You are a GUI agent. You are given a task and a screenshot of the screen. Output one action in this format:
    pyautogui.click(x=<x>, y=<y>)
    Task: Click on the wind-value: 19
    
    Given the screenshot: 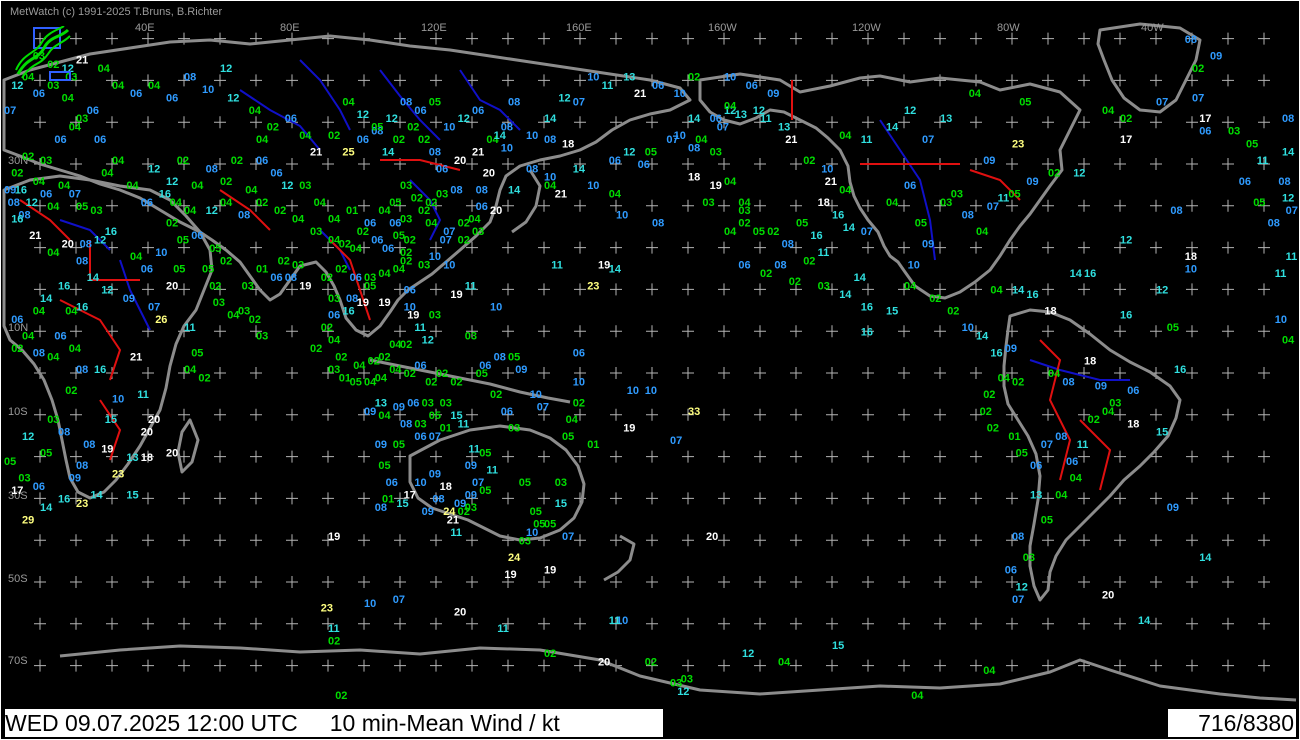 What is the action you would take?
    pyautogui.click(x=305, y=286)
    